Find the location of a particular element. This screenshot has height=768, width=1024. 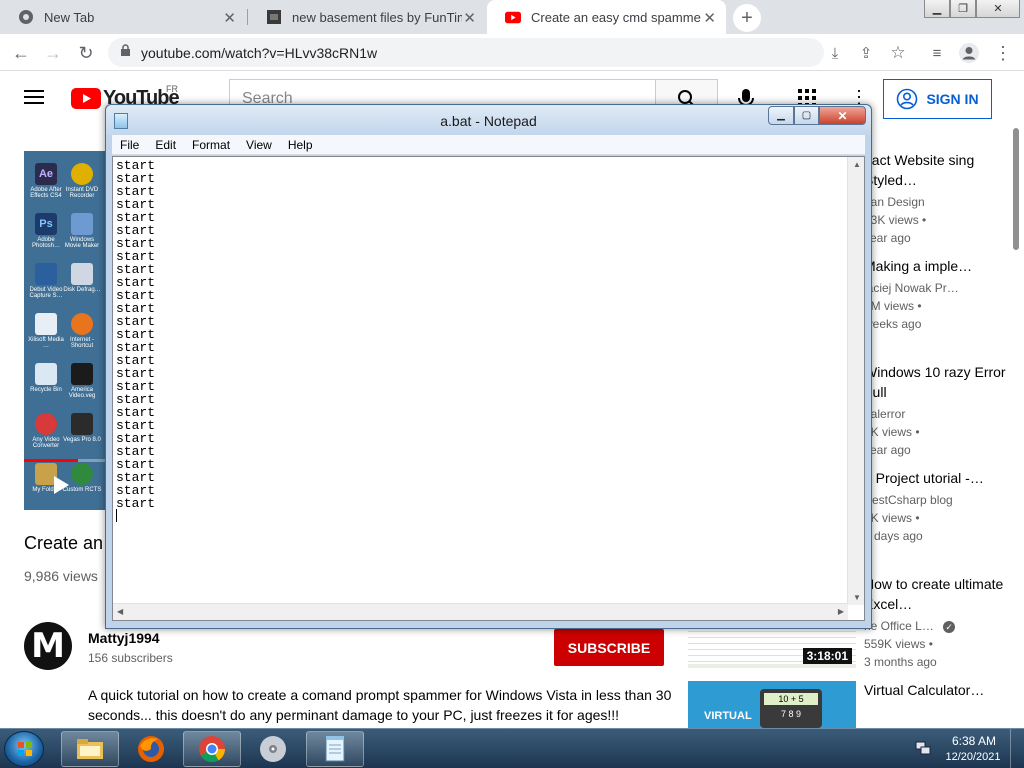

play-icon is located at coordinates (61, 487).